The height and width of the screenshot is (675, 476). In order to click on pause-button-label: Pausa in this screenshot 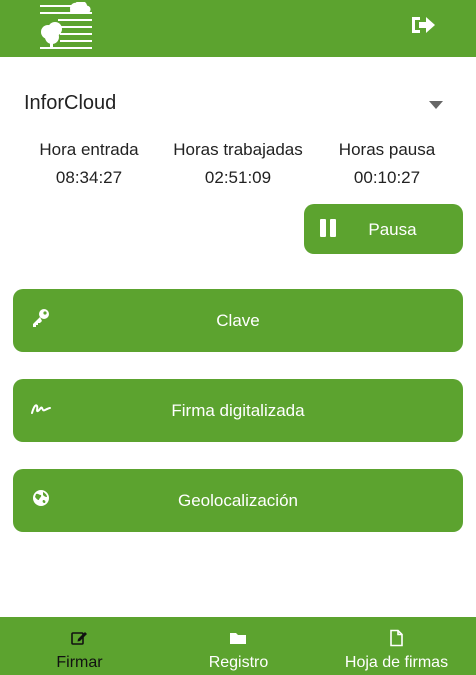, I will do `click(392, 229)`.